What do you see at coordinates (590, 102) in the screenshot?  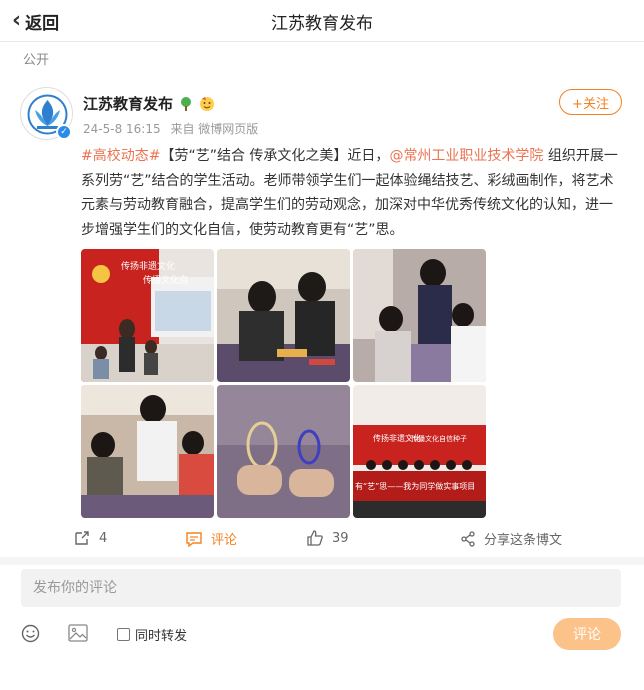 I see `follow-button: +关注` at bounding box center [590, 102].